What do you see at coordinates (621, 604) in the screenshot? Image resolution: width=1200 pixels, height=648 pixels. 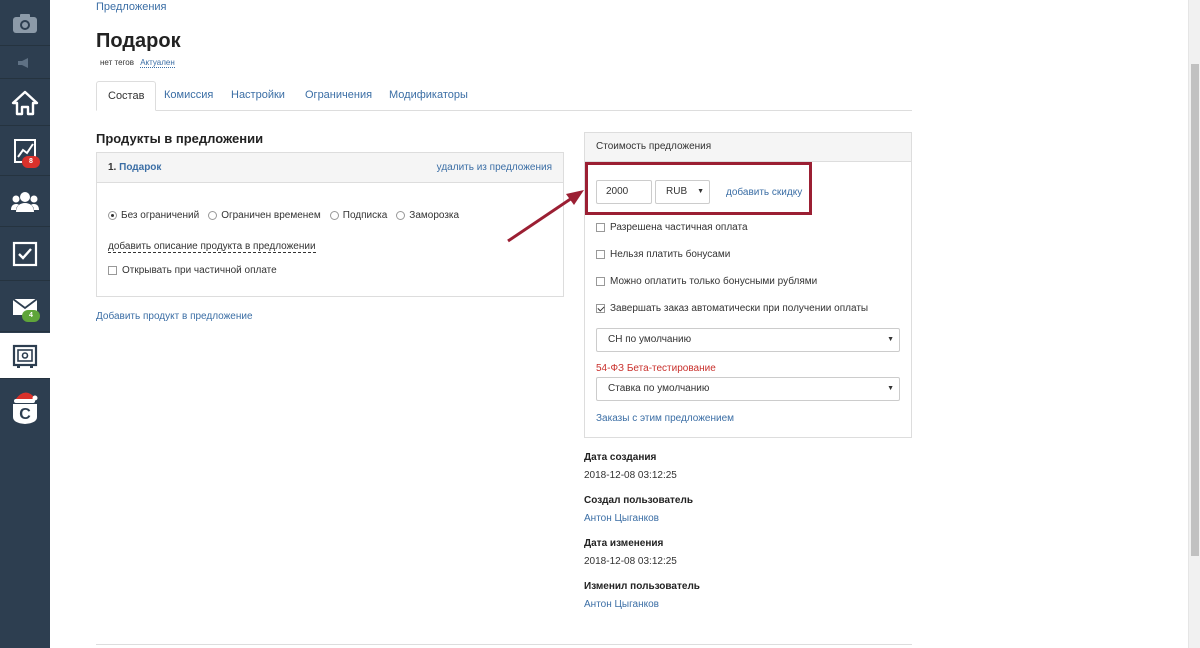 I see `modifier-link: Антон Цыганков` at bounding box center [621, 604].